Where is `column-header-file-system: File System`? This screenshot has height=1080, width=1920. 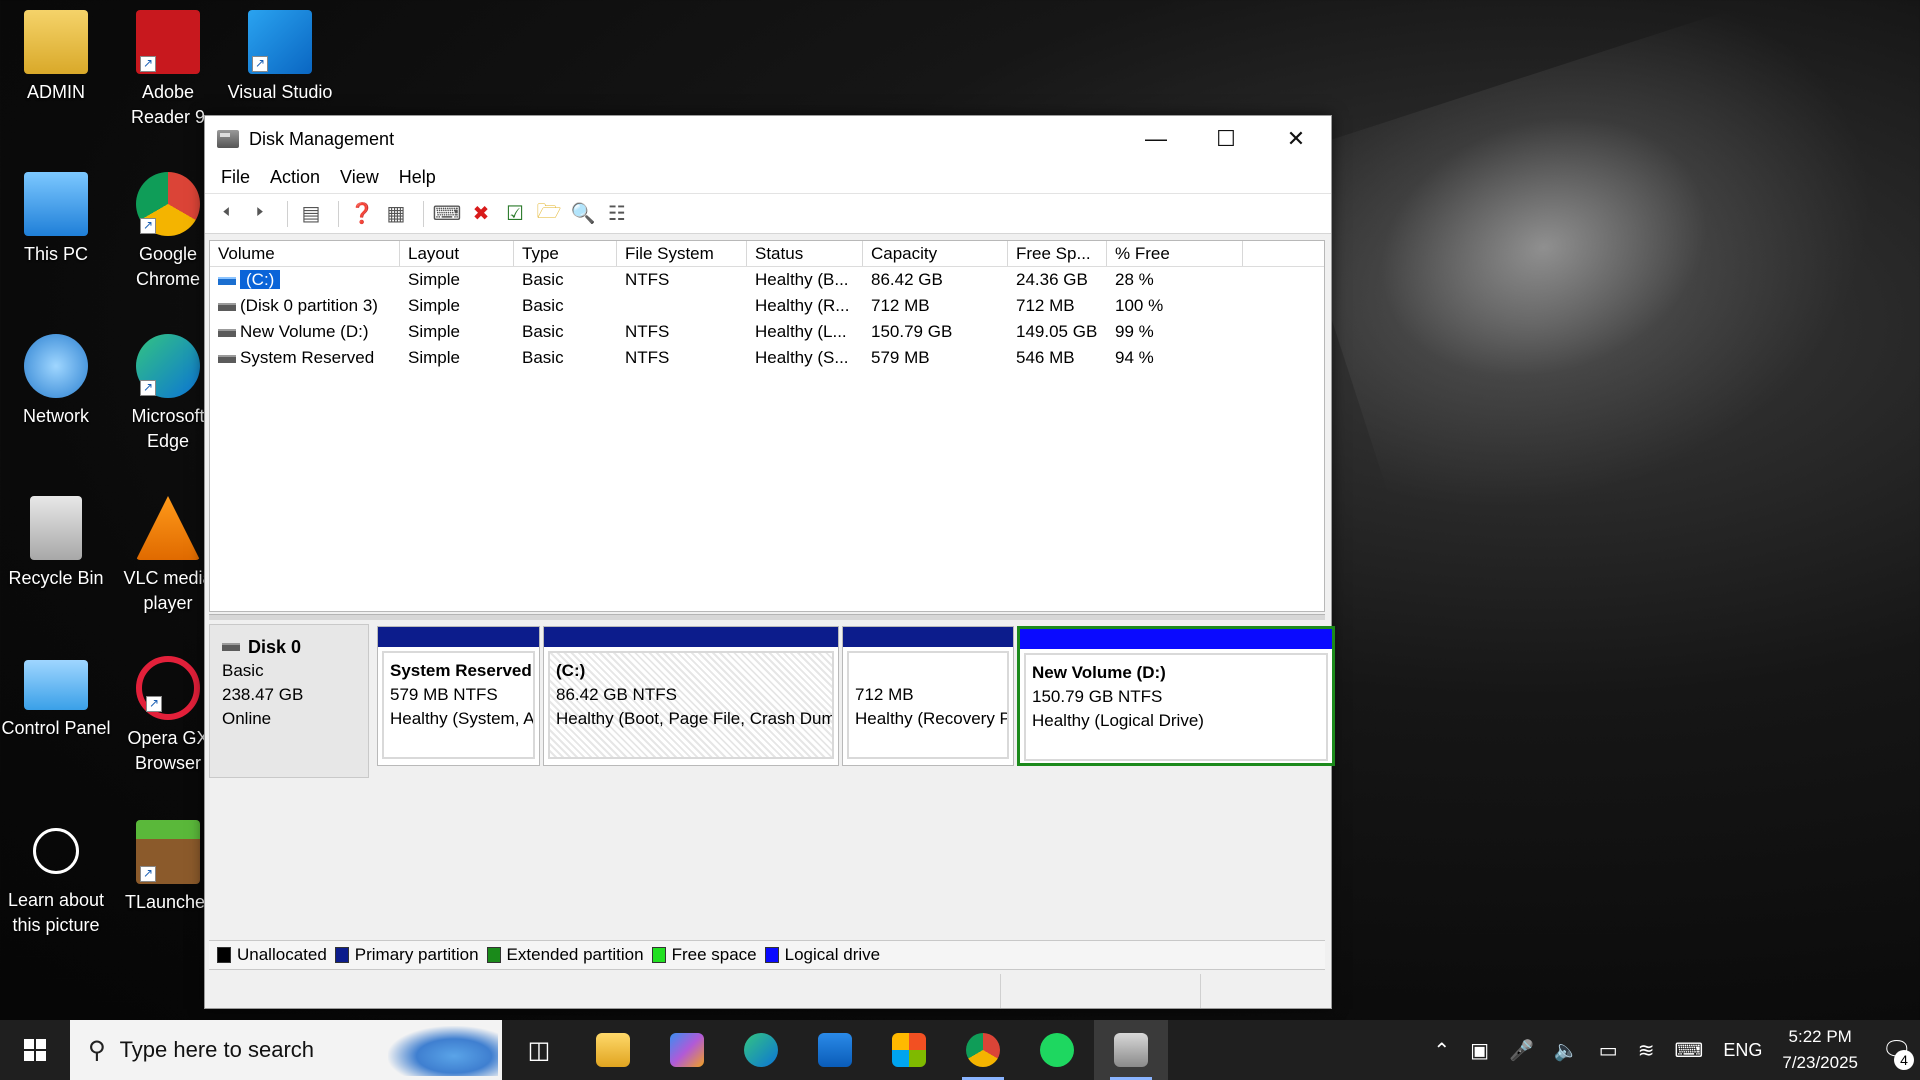
column-header-file-system: File System is located at coordinates (682, 253).